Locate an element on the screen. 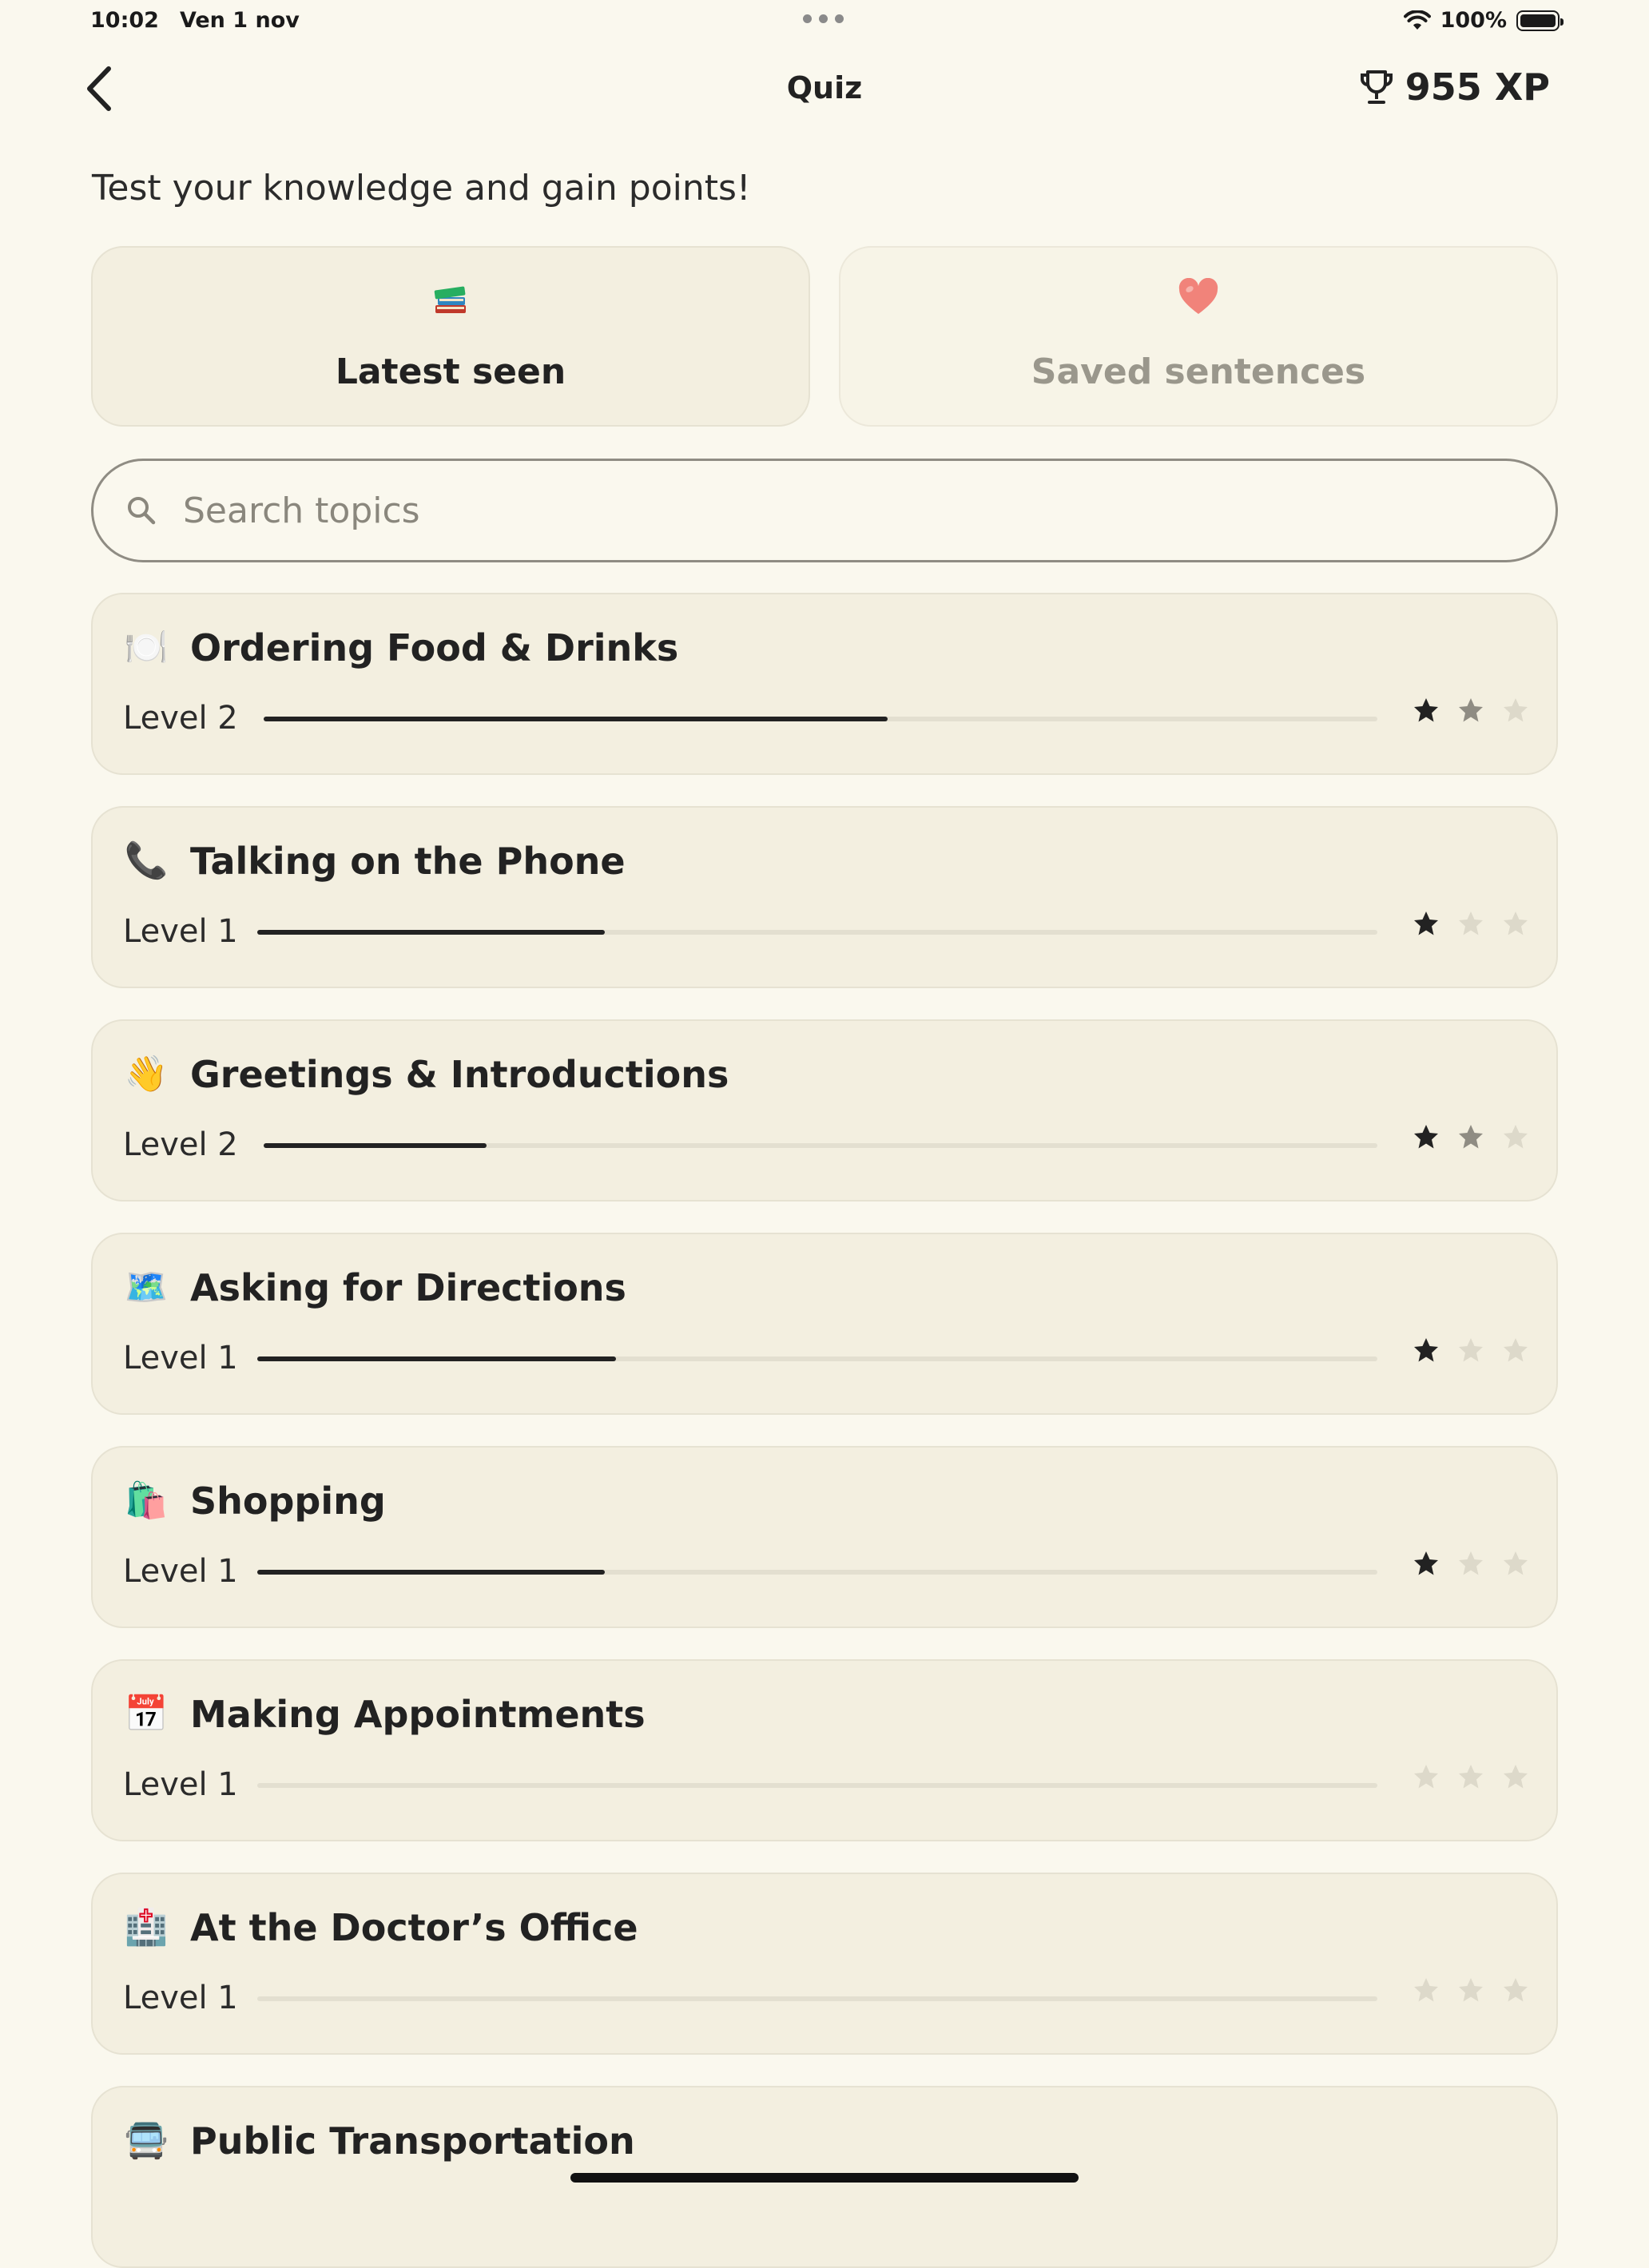 The width and height of the screenshot is (1649, 2268). status-indicators: 100% is located at coordinates (1483, 20).